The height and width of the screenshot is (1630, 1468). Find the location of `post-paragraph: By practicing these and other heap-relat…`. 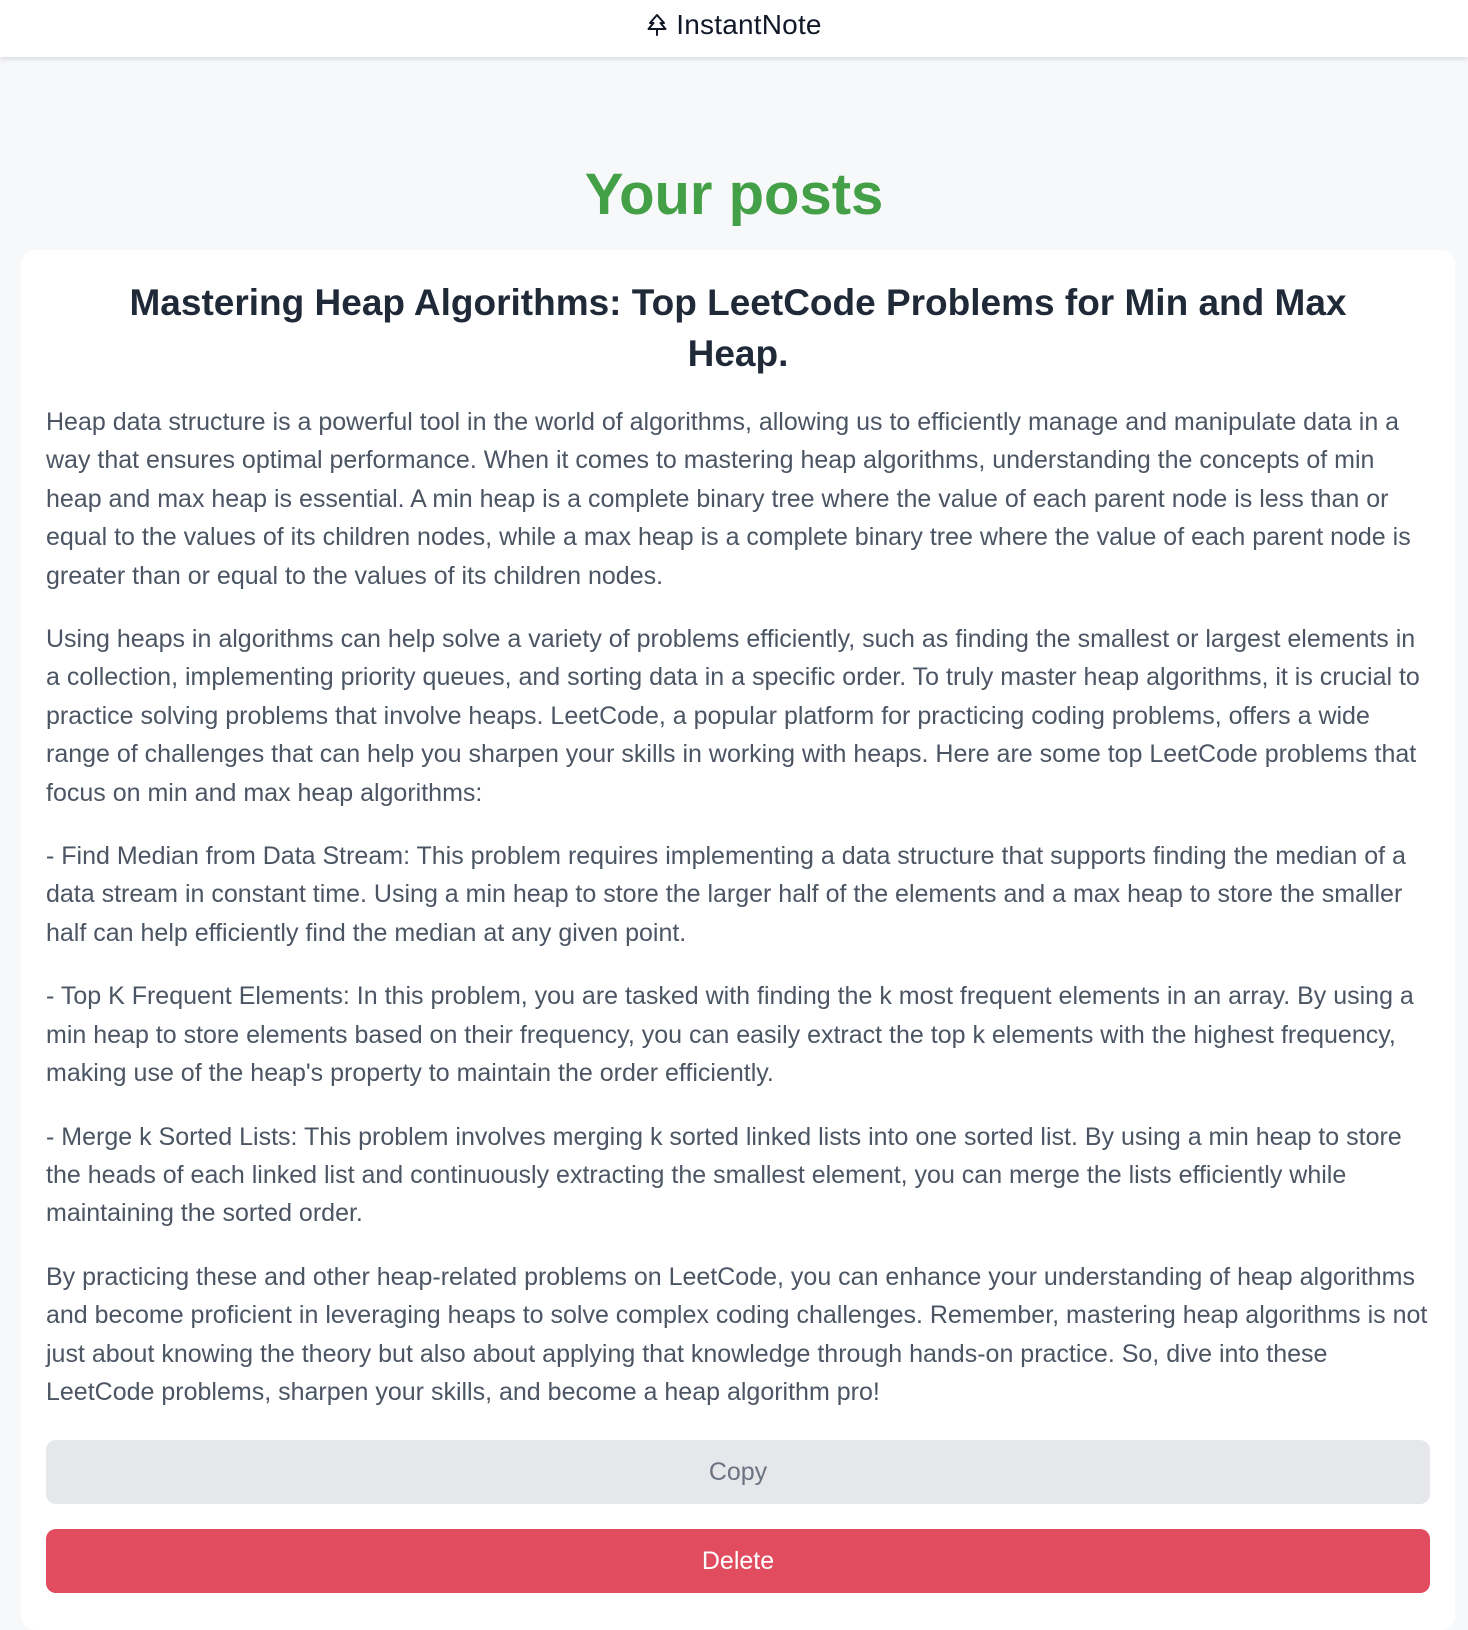

post-paragraph: By practicing these and other heap-relat… is located at coordinates (737, 1334).